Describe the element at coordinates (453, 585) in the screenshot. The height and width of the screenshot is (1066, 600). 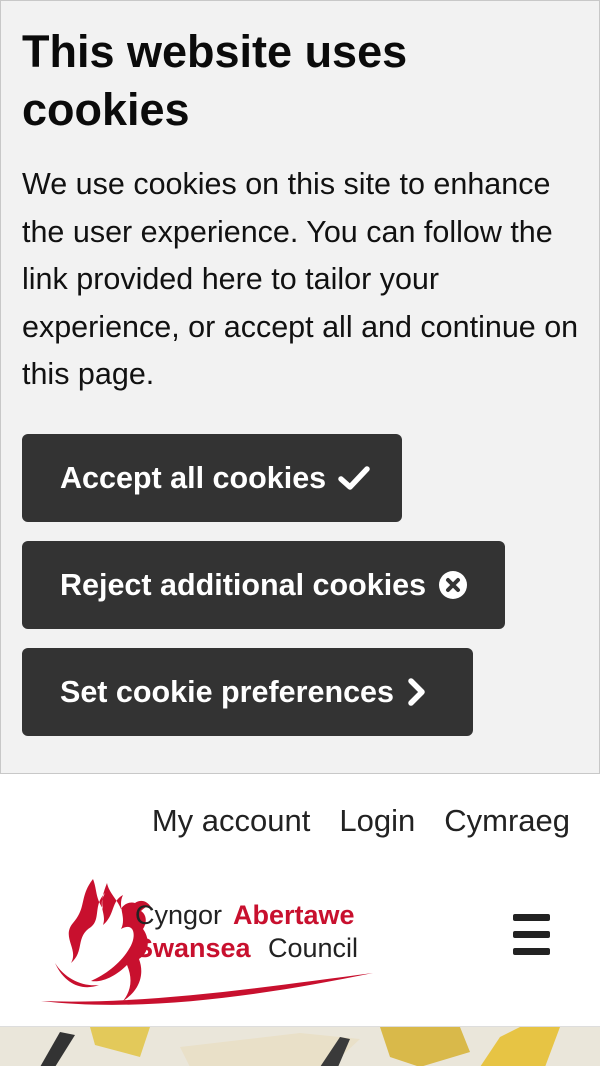
I see `close-circle-icon` at that location.